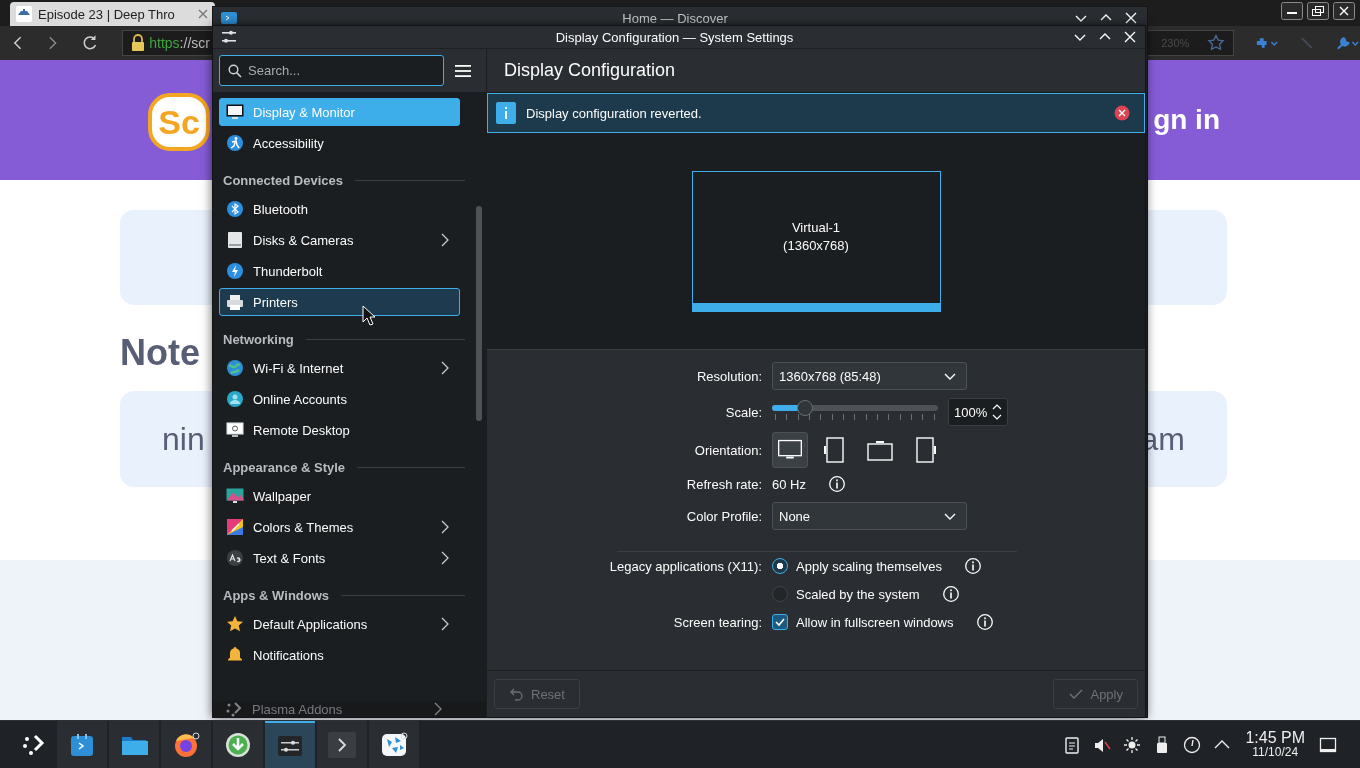  Describe the element at coordinates (816, 246) in the screenshot. I see `screen-size: (1360x768)` at that location.